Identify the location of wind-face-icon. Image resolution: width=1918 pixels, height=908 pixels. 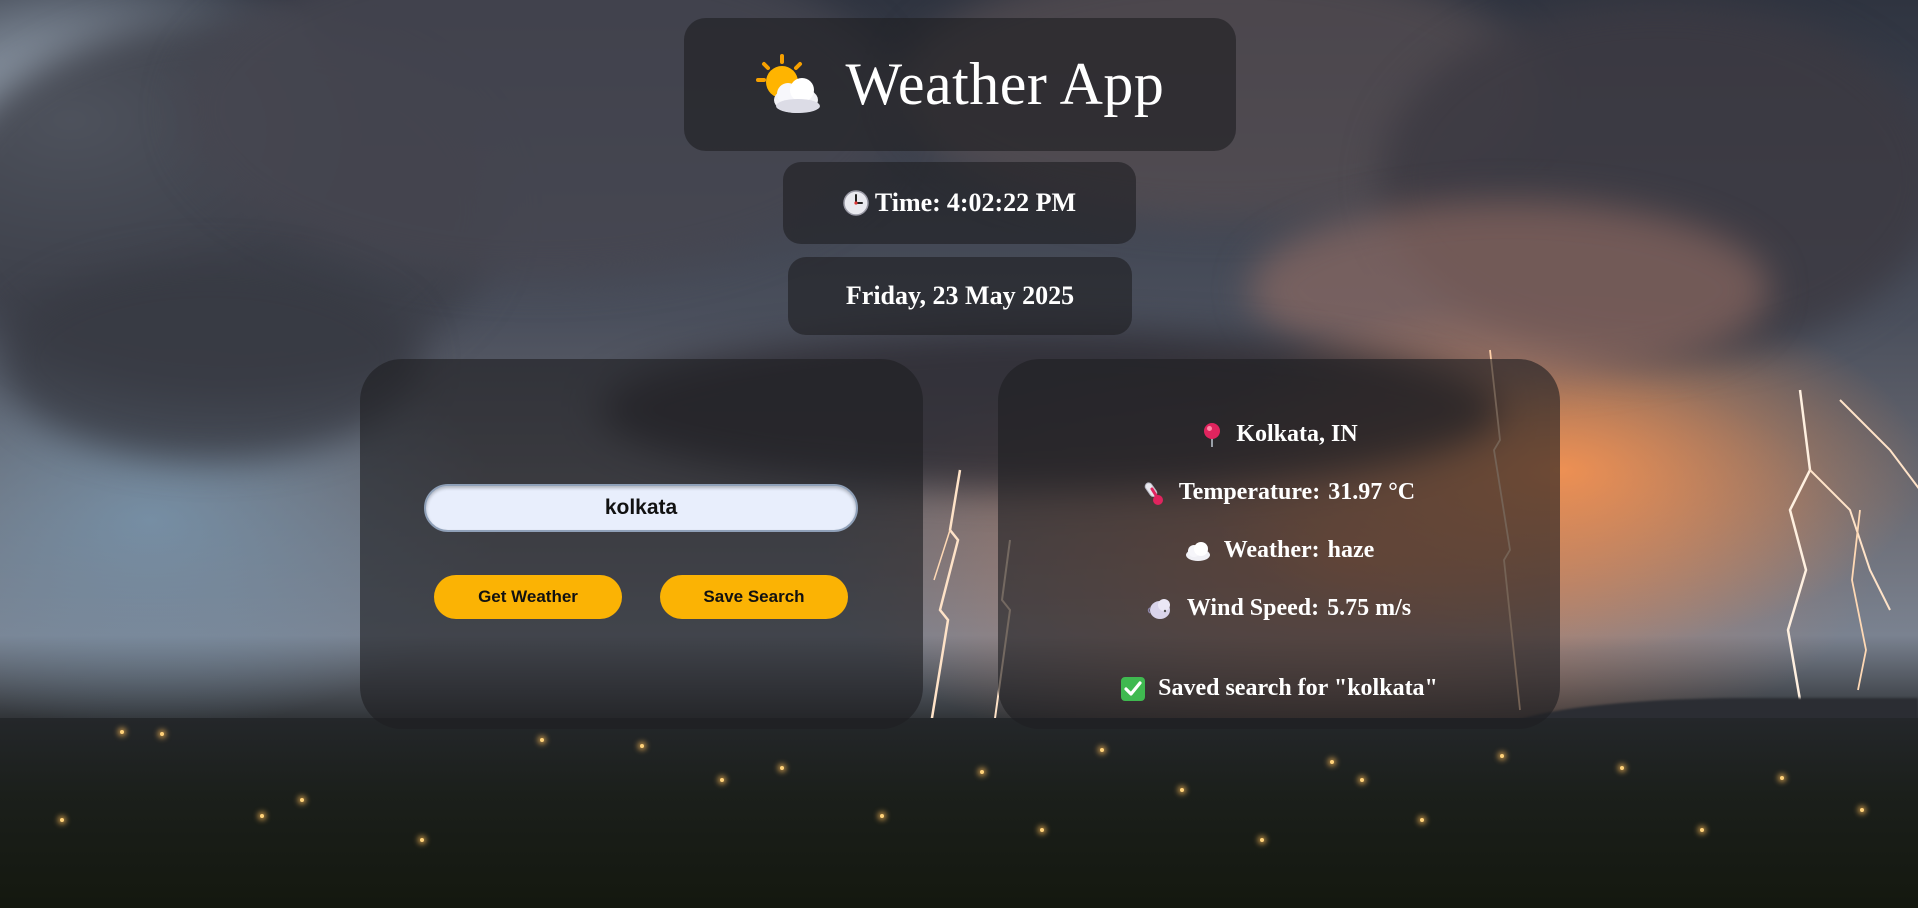
(1161, 609).